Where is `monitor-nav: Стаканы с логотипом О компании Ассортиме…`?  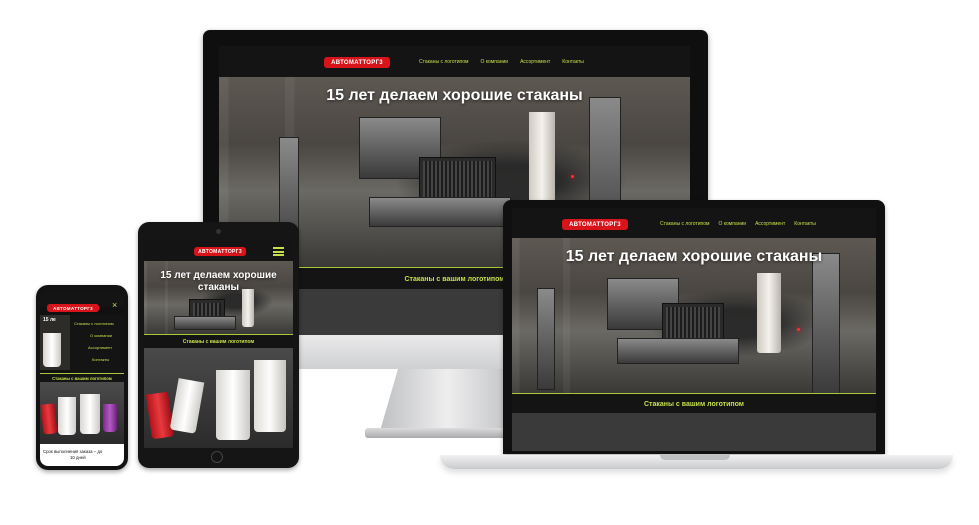 monitor-nav: Стаканы с логотипом О компании Ассортиме… is located at coordinates (501, 62).